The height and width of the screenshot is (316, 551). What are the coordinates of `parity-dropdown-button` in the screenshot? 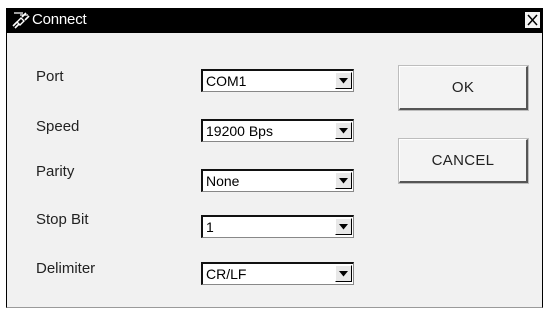 It's located at (343, 180).